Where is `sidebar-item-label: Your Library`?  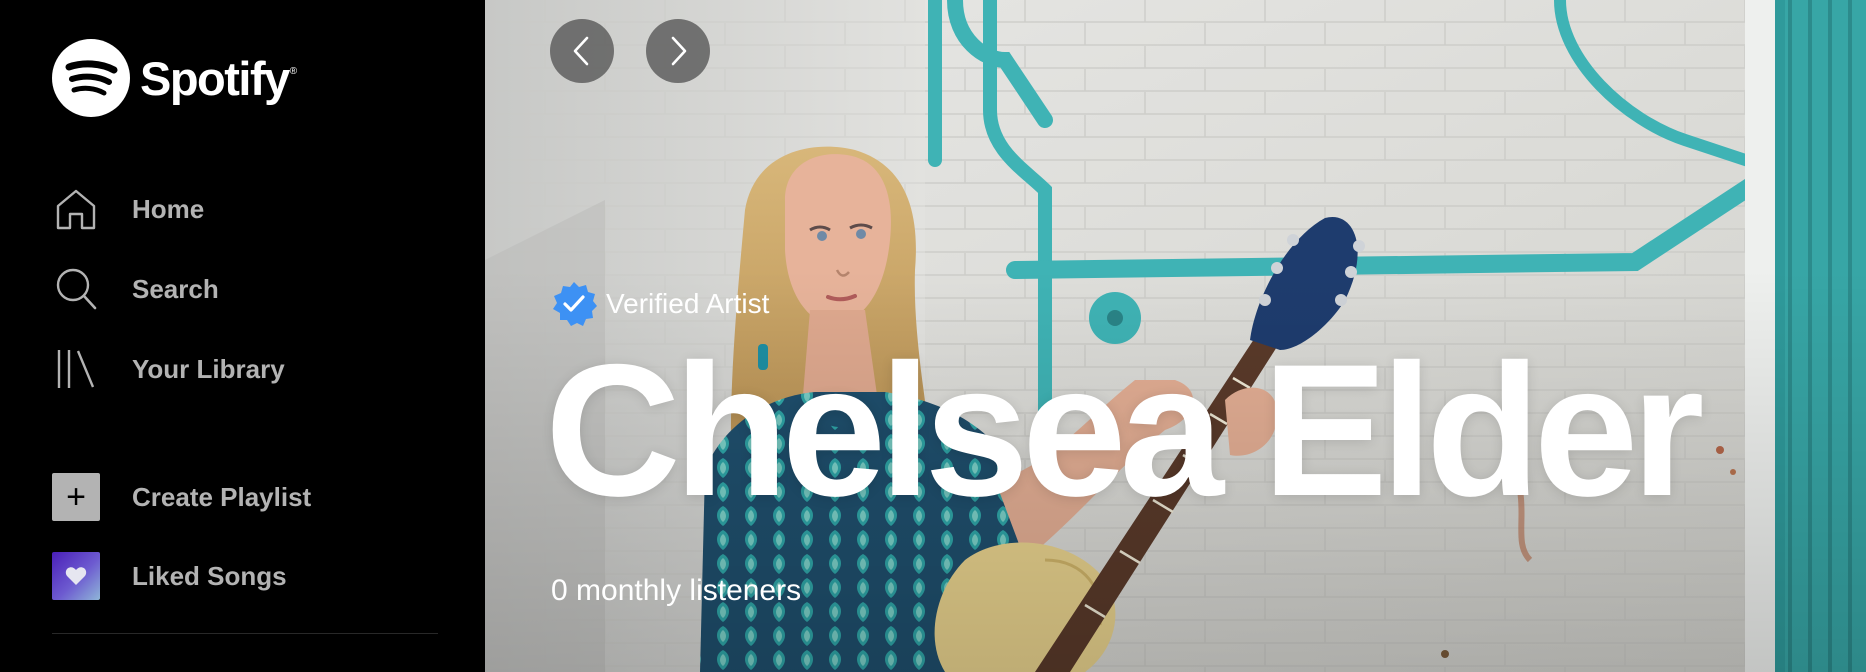
sidebar-item-label: Your Library is located at coordinates (208, 368).